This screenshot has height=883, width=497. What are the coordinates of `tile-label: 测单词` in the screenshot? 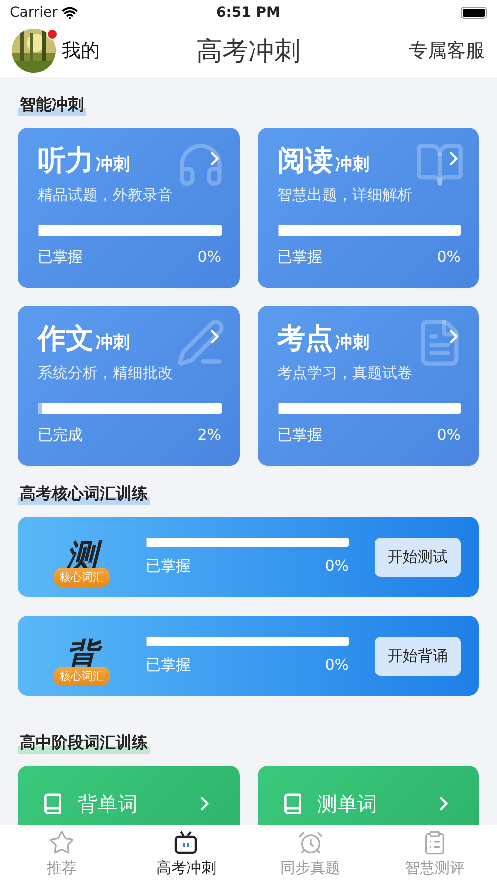 It's located at (348, 804).